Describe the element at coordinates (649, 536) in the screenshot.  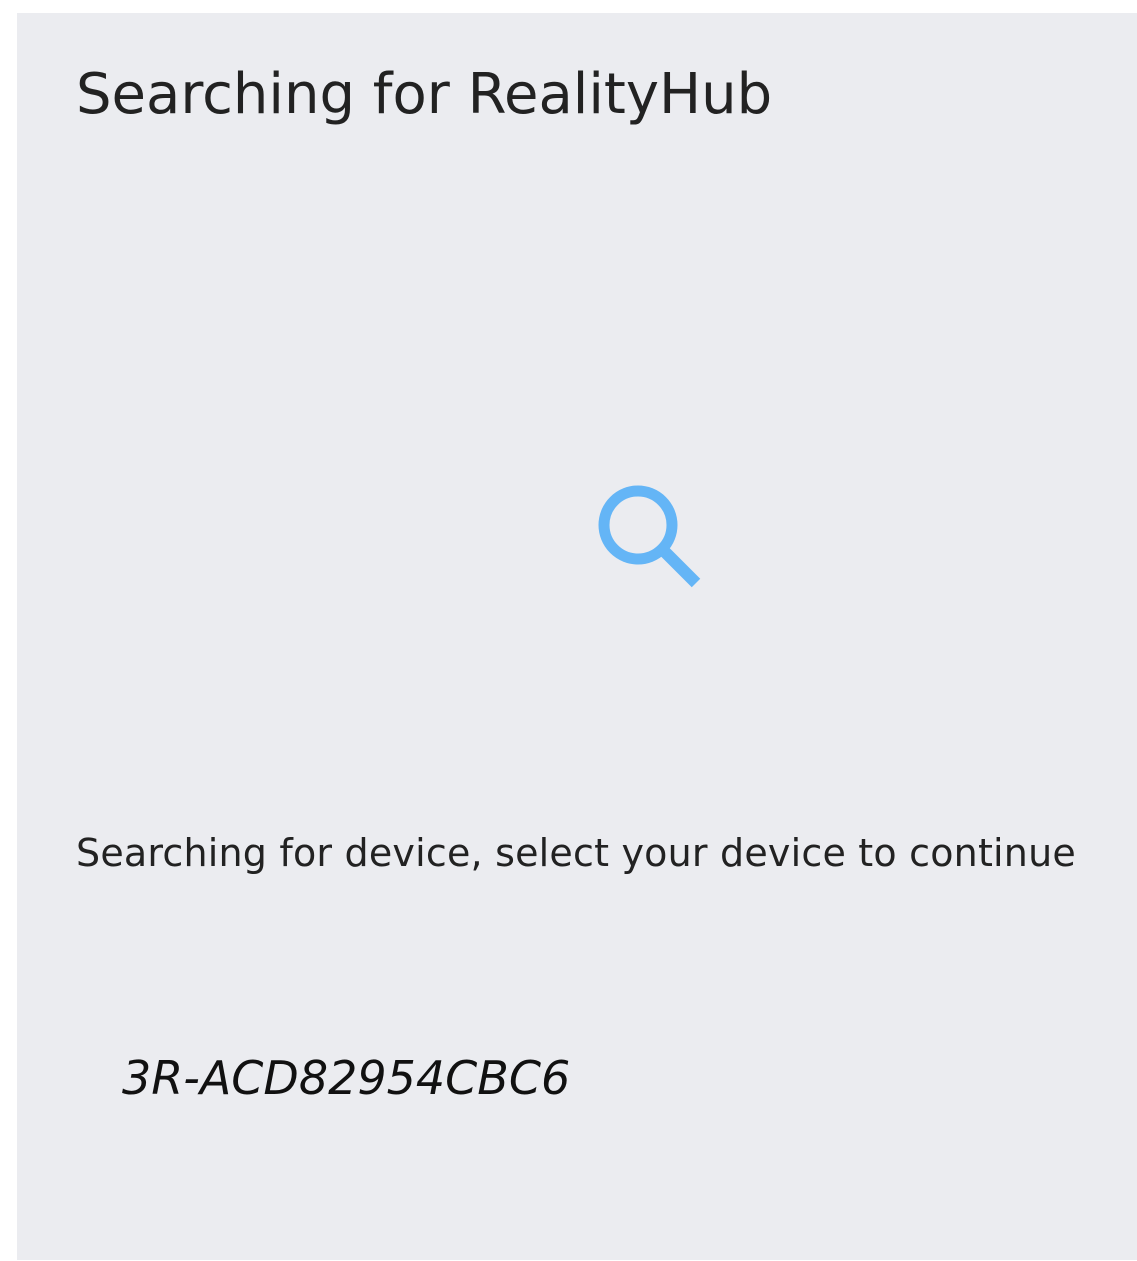
I see `search-icon` at that location.